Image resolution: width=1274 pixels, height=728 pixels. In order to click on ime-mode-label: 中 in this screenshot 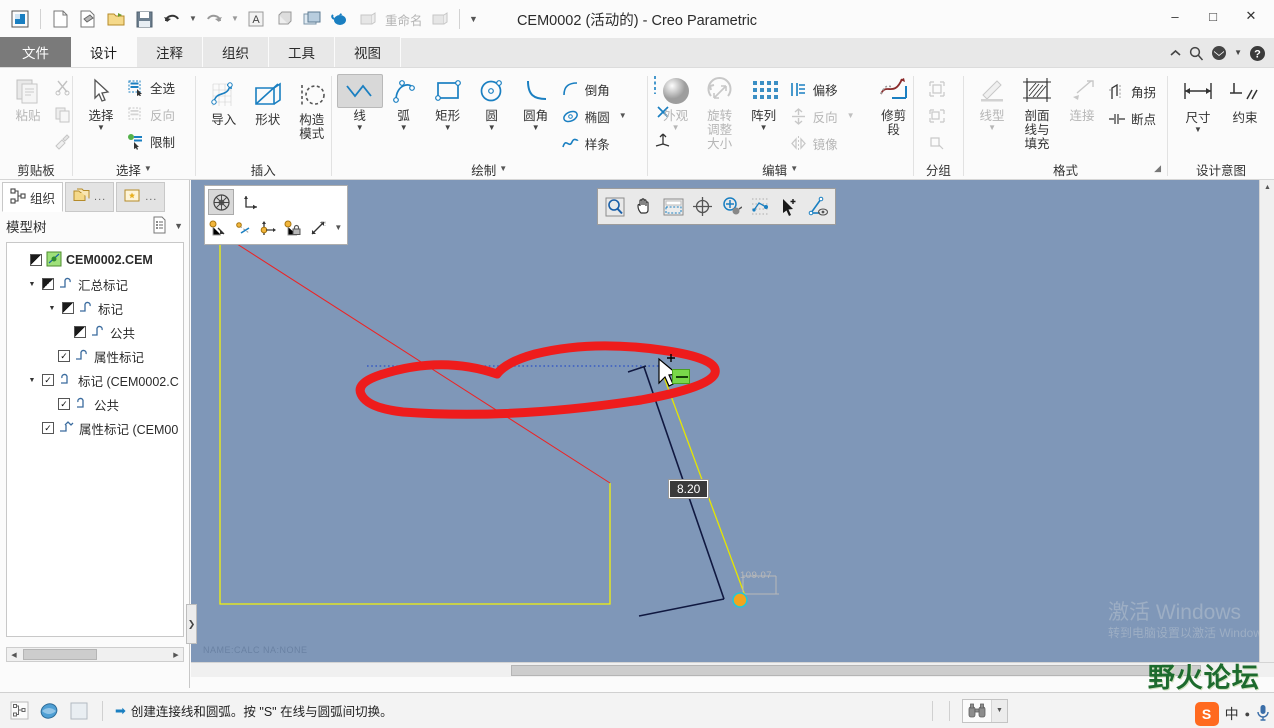, I will do `click(1232, 714)`.